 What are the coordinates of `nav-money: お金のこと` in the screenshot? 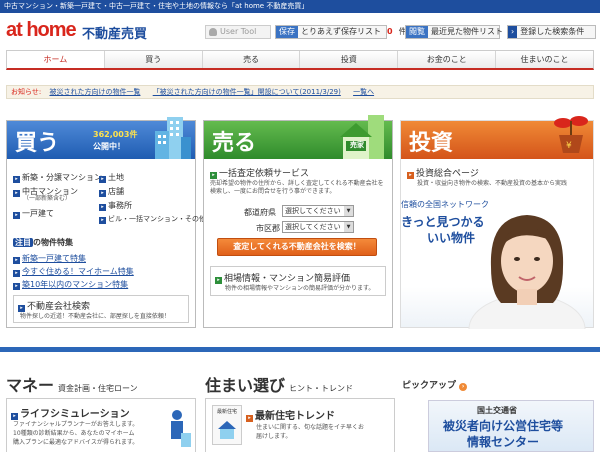 It's located at (447, 59).